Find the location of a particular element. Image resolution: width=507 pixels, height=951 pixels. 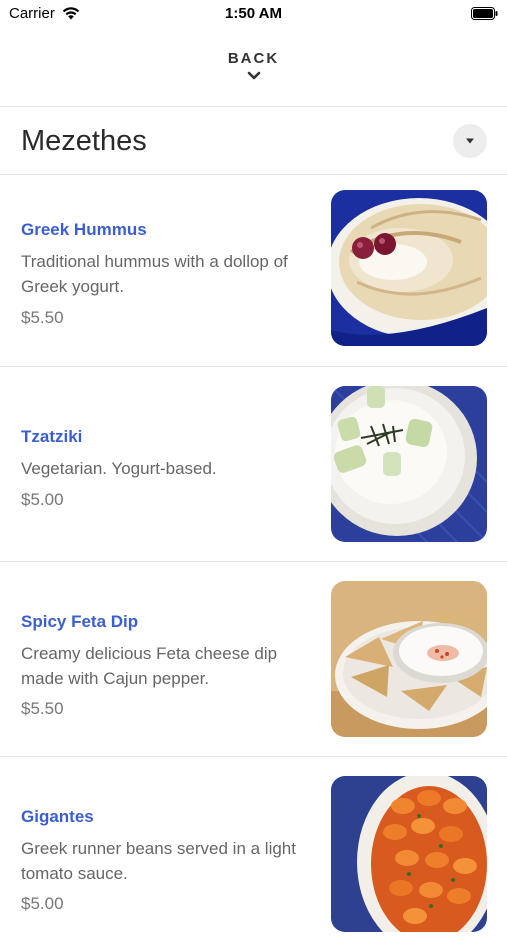

battery-icon is located at coordinates (484, 13).